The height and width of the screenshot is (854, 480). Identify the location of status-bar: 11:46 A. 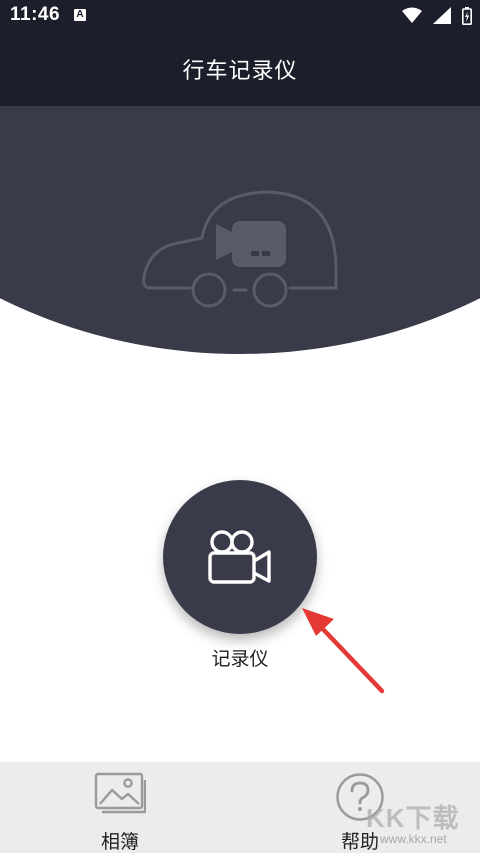
(240, 16).